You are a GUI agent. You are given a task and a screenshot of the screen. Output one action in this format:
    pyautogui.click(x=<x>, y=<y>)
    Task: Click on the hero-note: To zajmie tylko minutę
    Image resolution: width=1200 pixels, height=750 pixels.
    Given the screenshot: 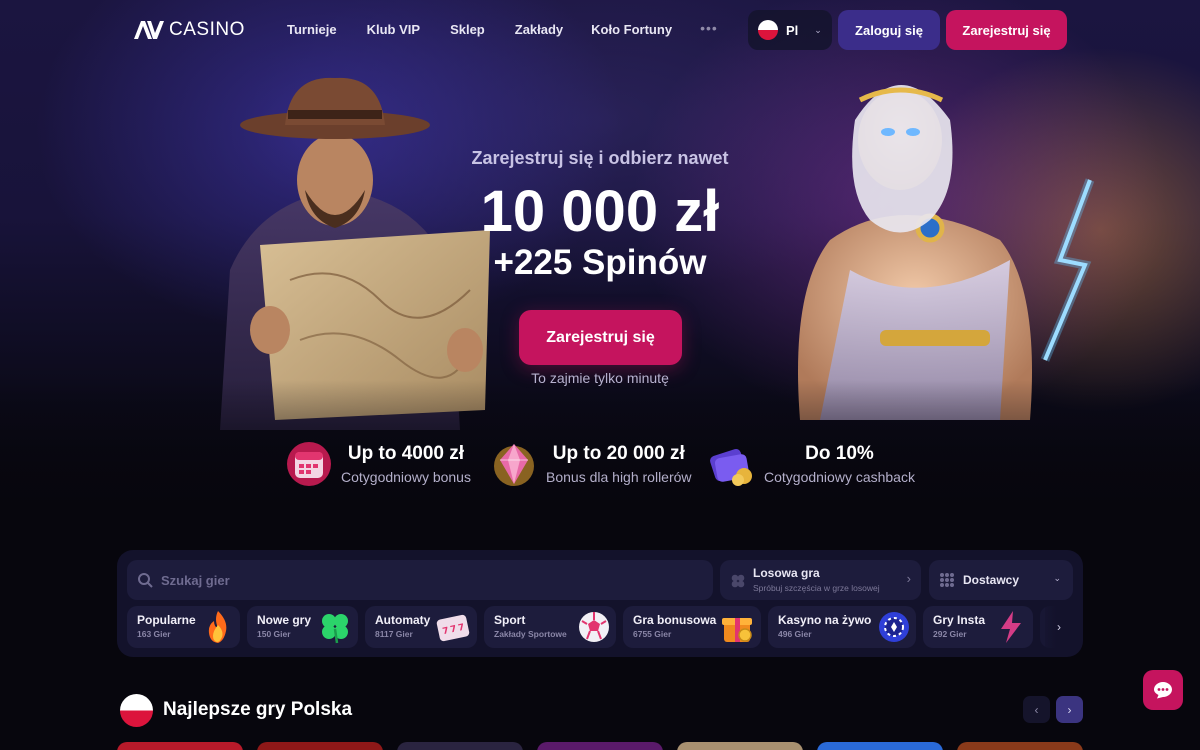 What is the action you would take?
    pyautogui.click(x=600, y=378)
    